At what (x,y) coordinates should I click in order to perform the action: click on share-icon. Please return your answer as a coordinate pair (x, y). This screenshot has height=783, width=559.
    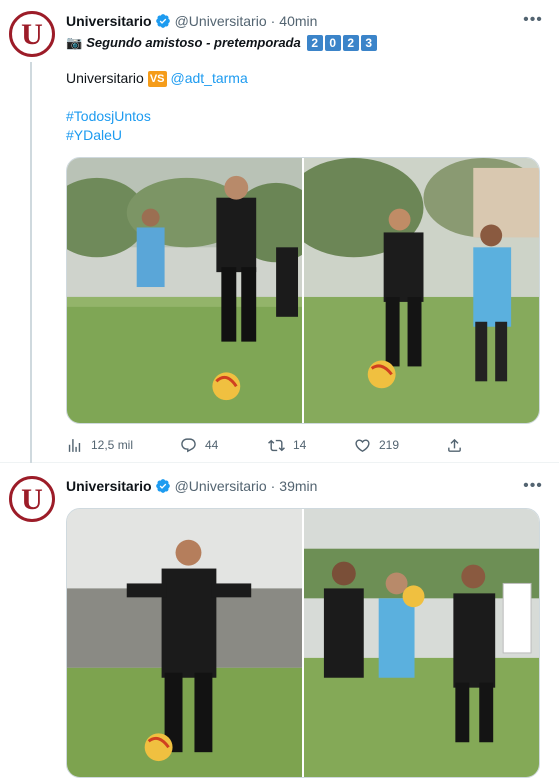
    Looking at the image, I should click on (454, 445).